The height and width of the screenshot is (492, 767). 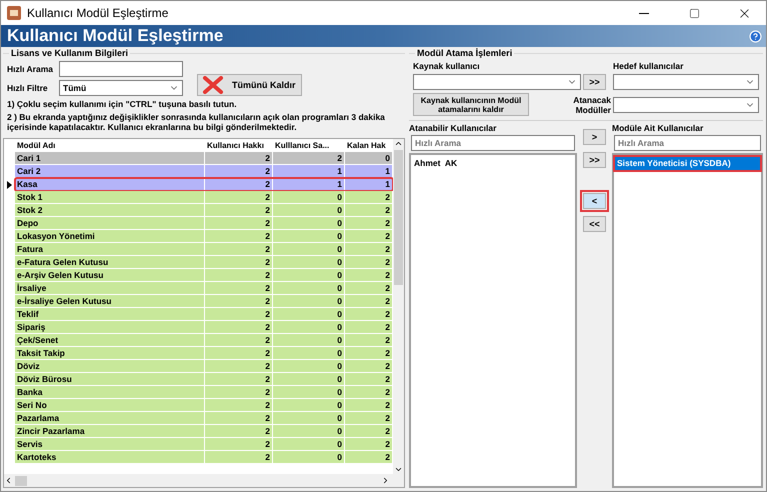 What do you see at coordinates (591, 104) in the screenshot?
I see `field-label: Atanacak Modüller` at bounding box center [591, 104].